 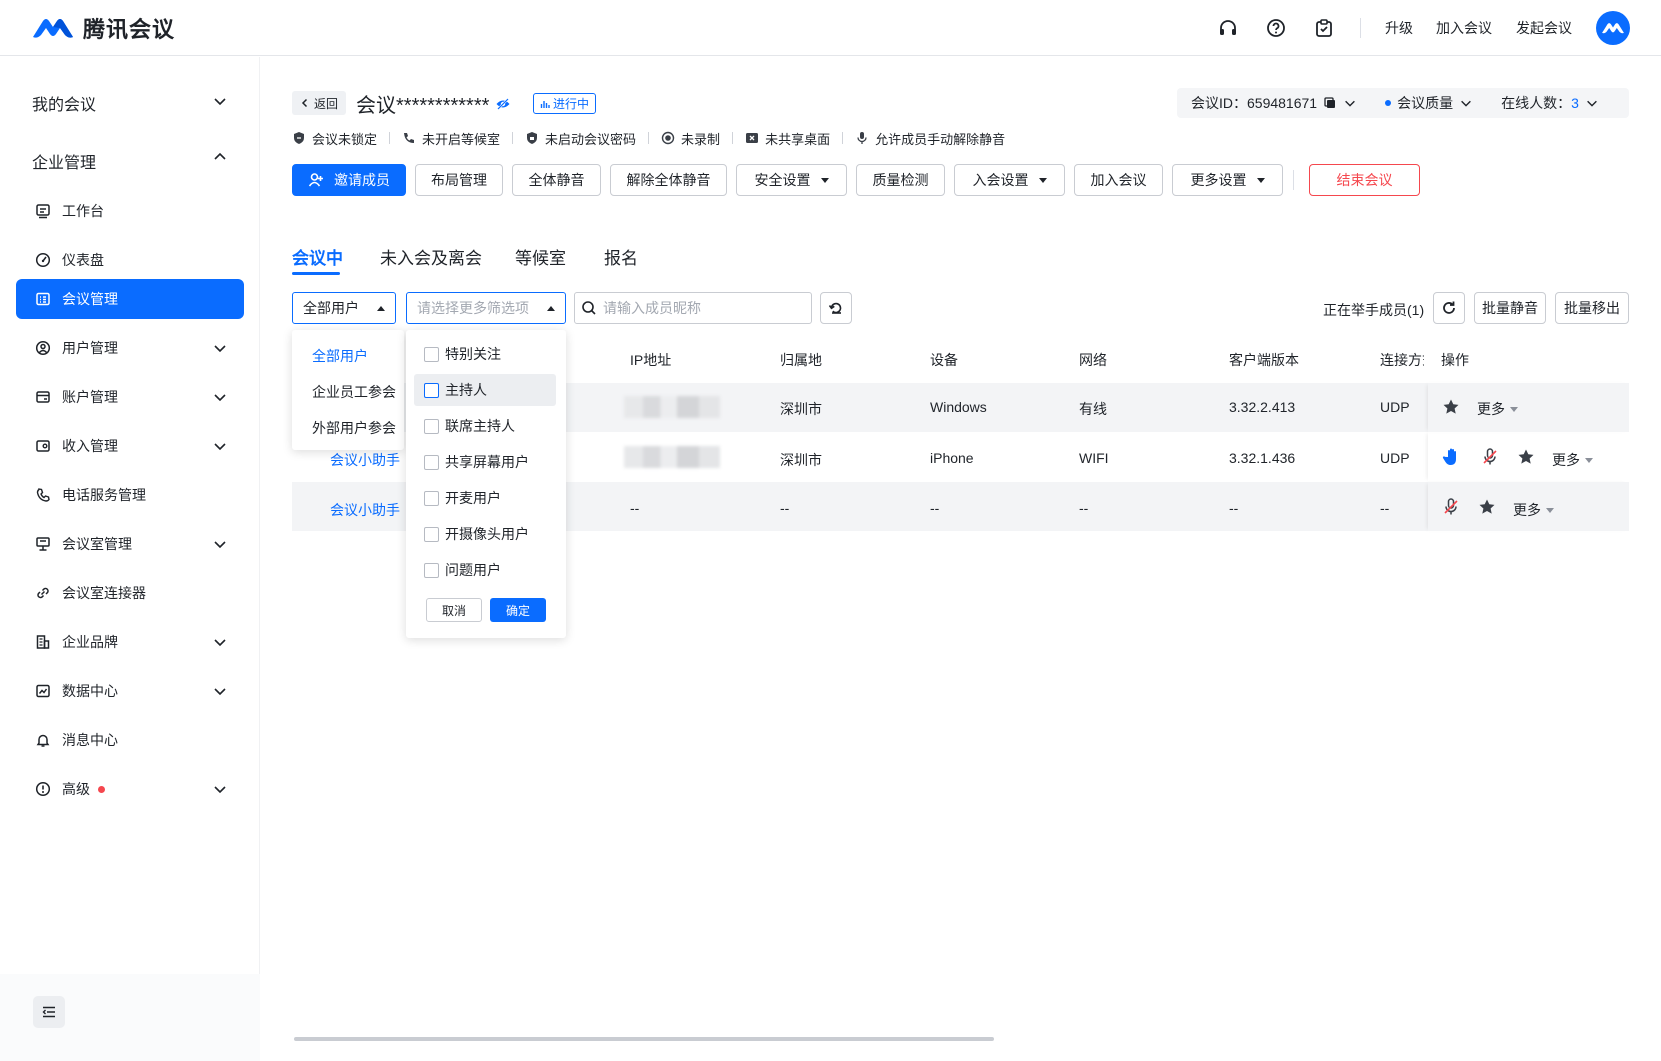 I want to click on collapse-sidebar-button, so click(x=49, y=1012).